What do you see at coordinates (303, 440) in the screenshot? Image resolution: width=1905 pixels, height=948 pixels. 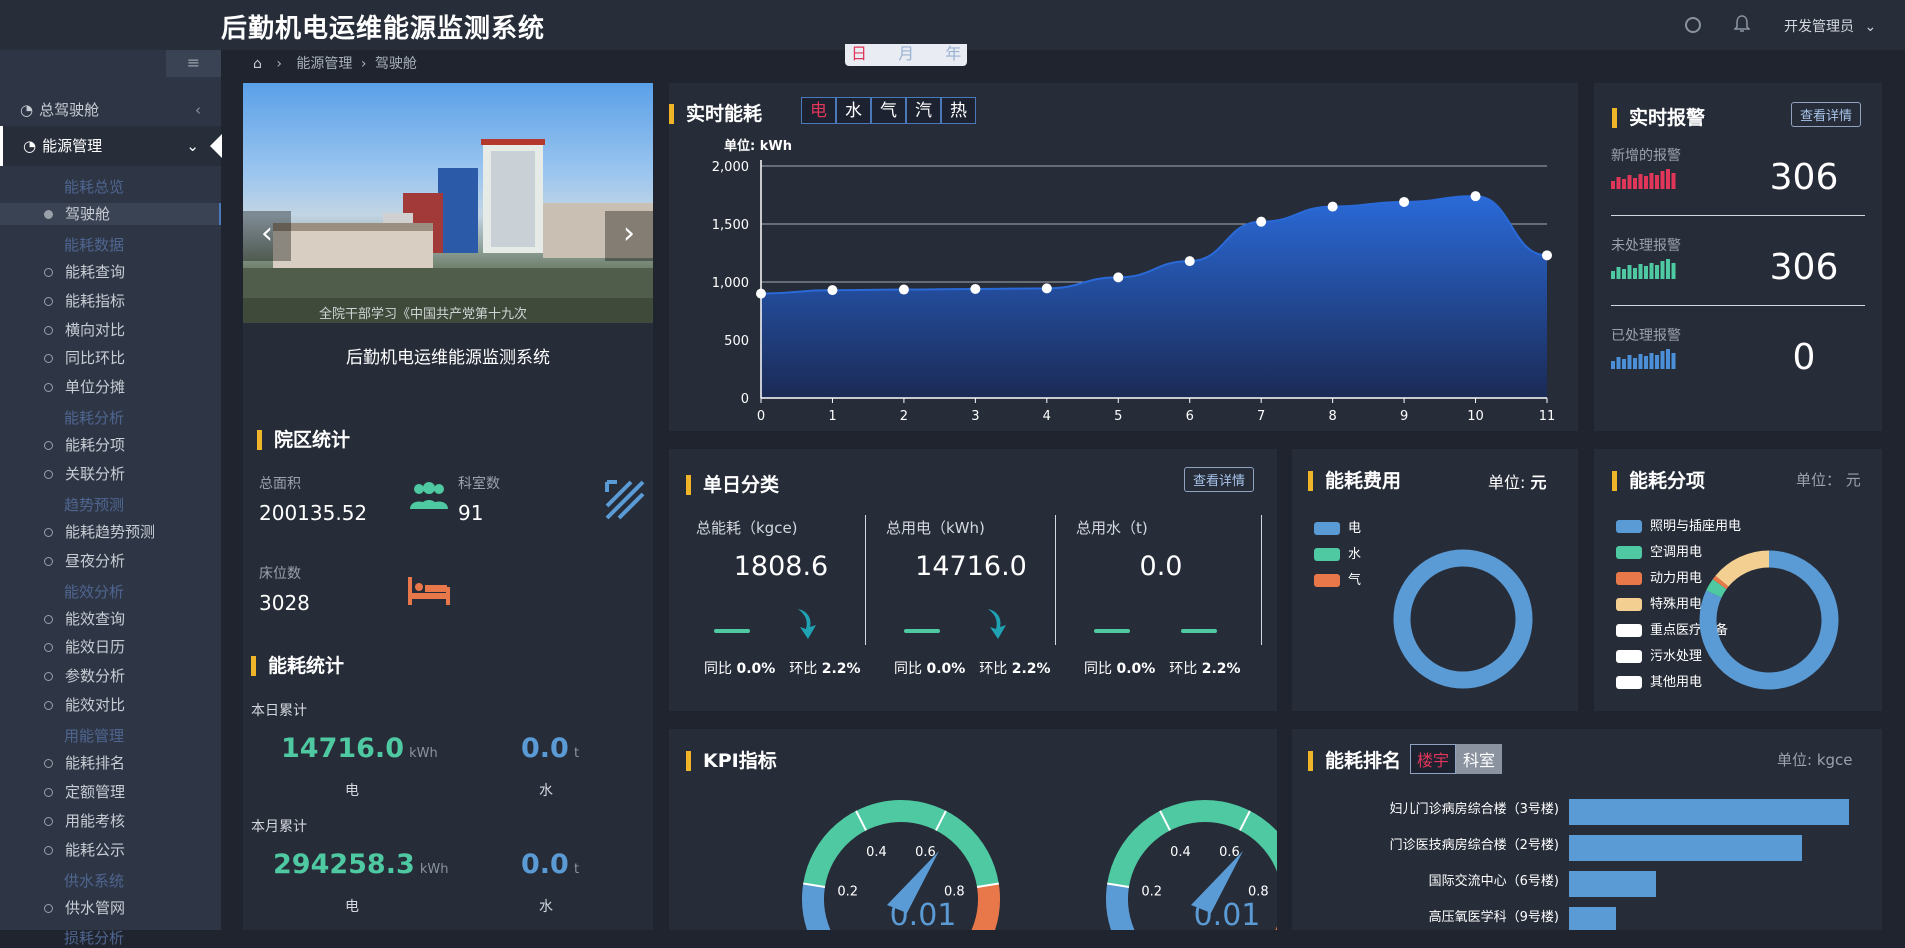 I see `campus-title: 院区统计` at bounding box center [303, 440].